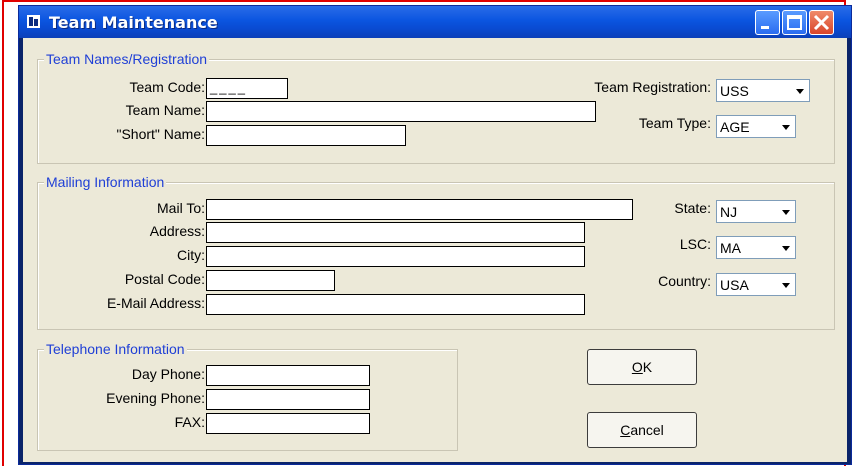  What do you see at coordinates (767, 22) in the screenshot?
I see `minimize-button` at bounding box center [767, 22].